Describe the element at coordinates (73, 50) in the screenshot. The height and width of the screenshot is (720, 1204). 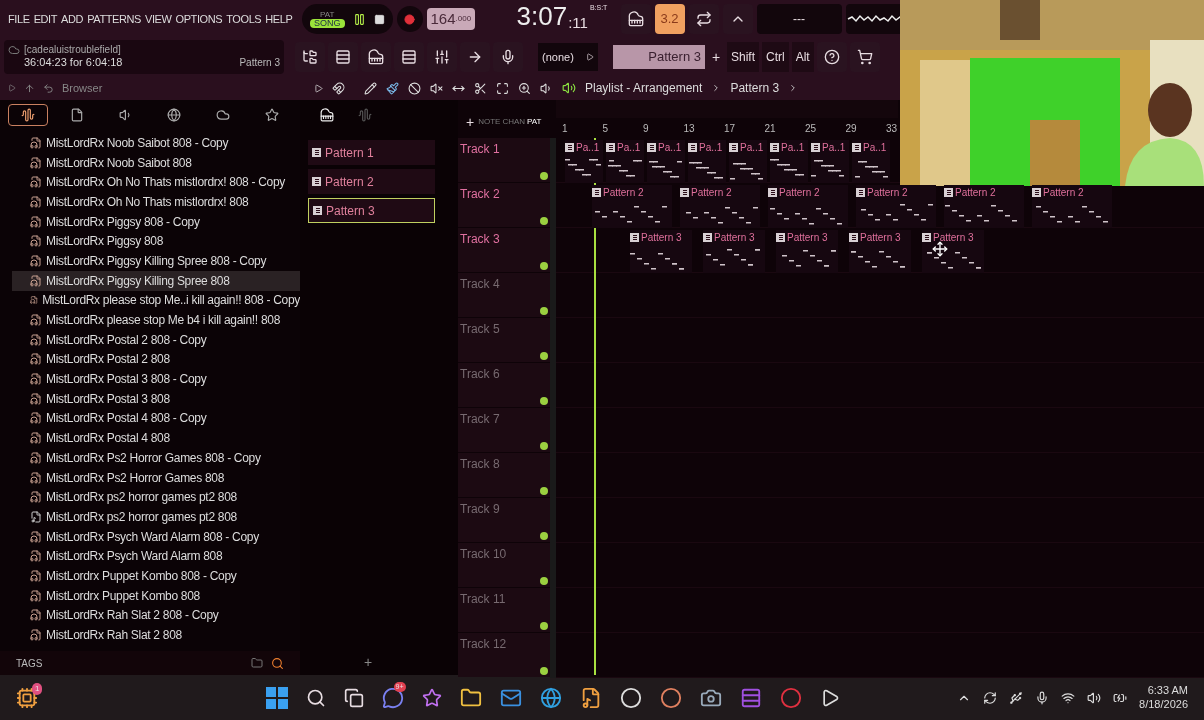
I see `user-name: [cadealuistroublefield]` at that location.